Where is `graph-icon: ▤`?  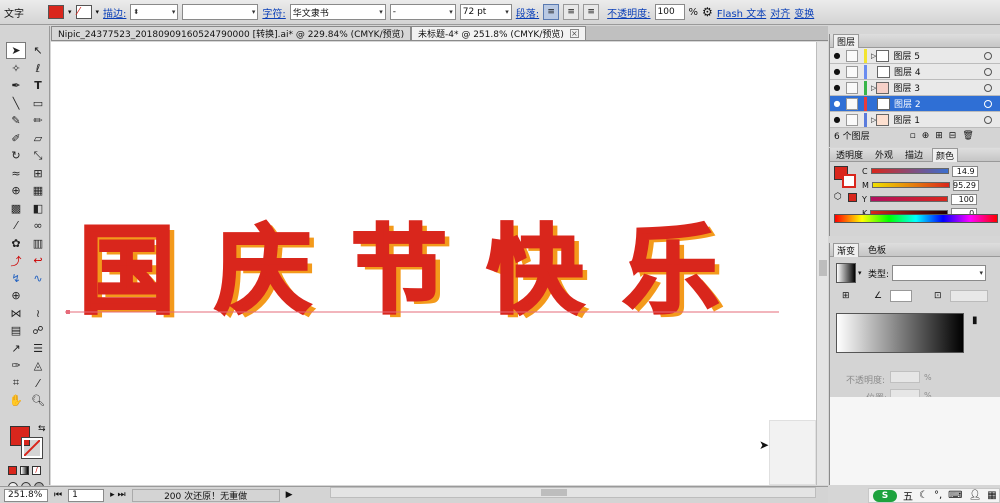 graph-icon: ▤ is located at coordinates (16, 330).